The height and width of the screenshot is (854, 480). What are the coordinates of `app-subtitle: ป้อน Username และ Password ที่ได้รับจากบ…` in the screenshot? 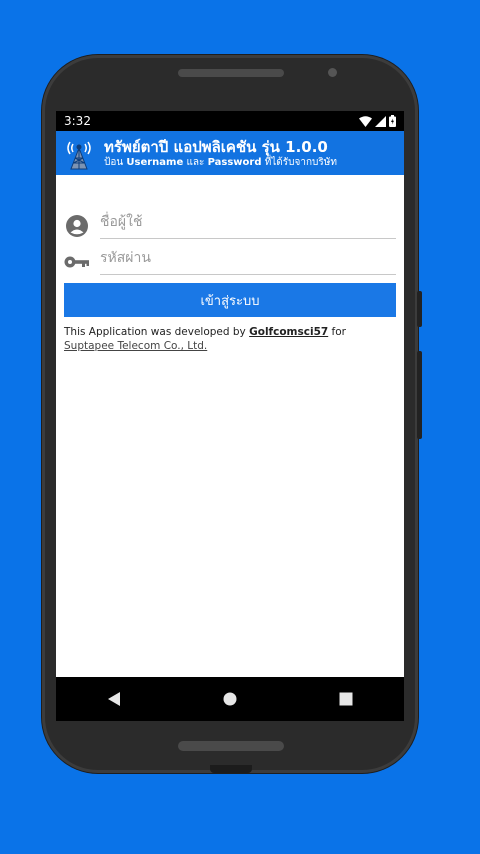 It's located at (220, 162).